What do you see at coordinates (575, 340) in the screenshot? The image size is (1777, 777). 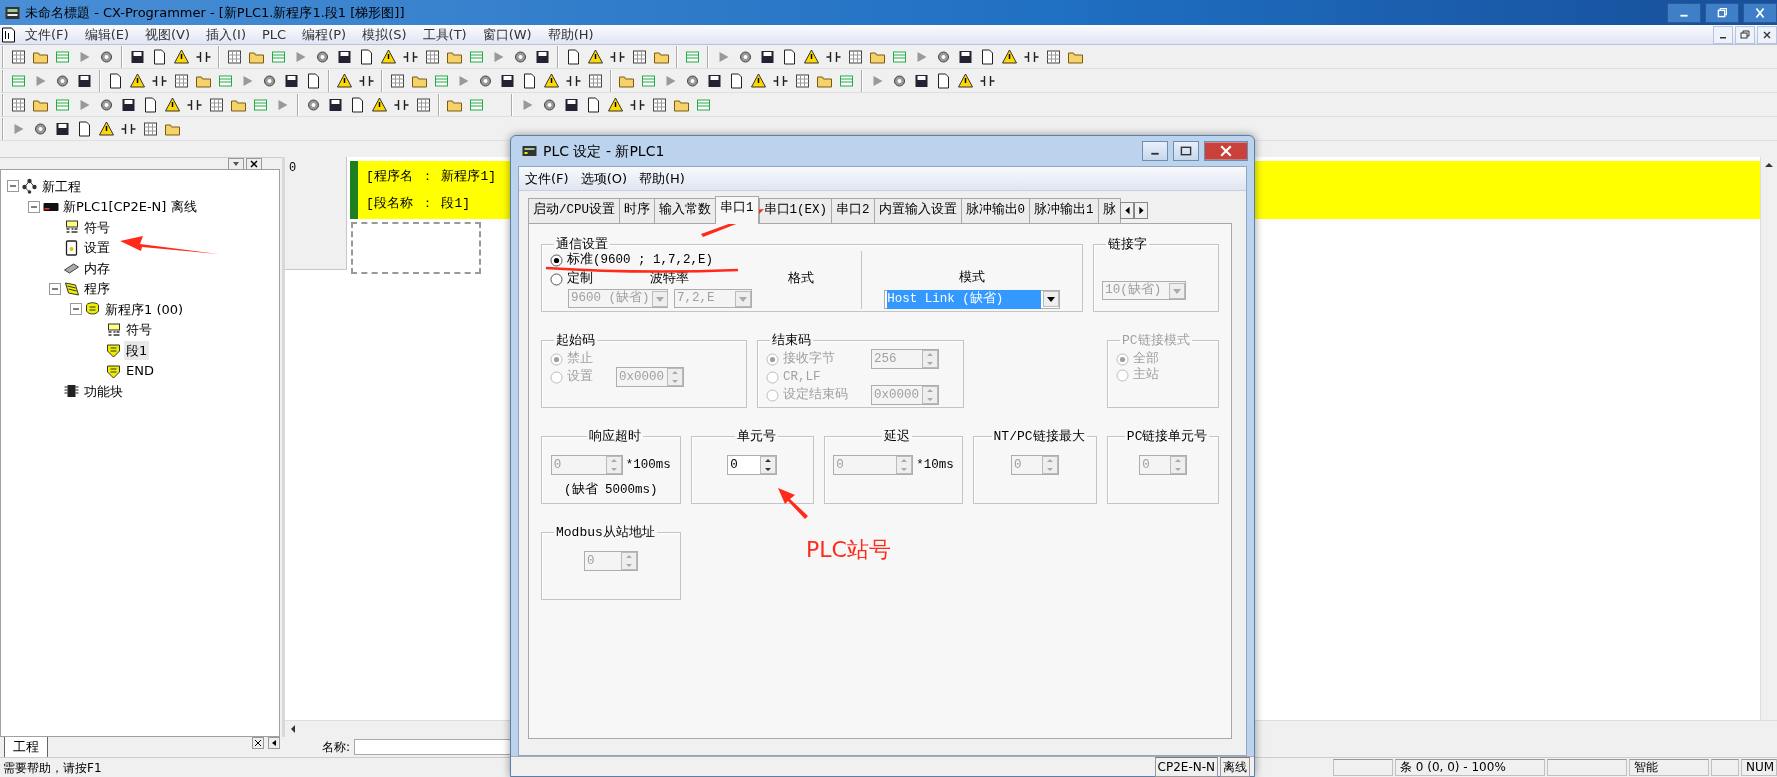 I see `group-title: 起始码` at bounding box center [575, 340].